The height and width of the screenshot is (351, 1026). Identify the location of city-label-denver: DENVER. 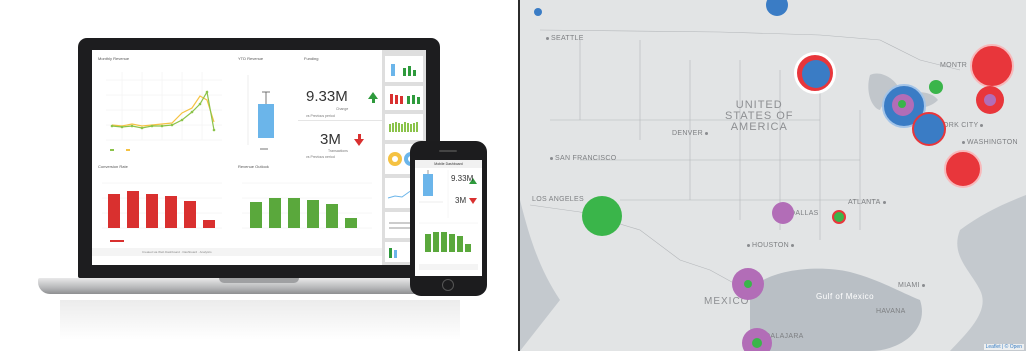
(691, 133).